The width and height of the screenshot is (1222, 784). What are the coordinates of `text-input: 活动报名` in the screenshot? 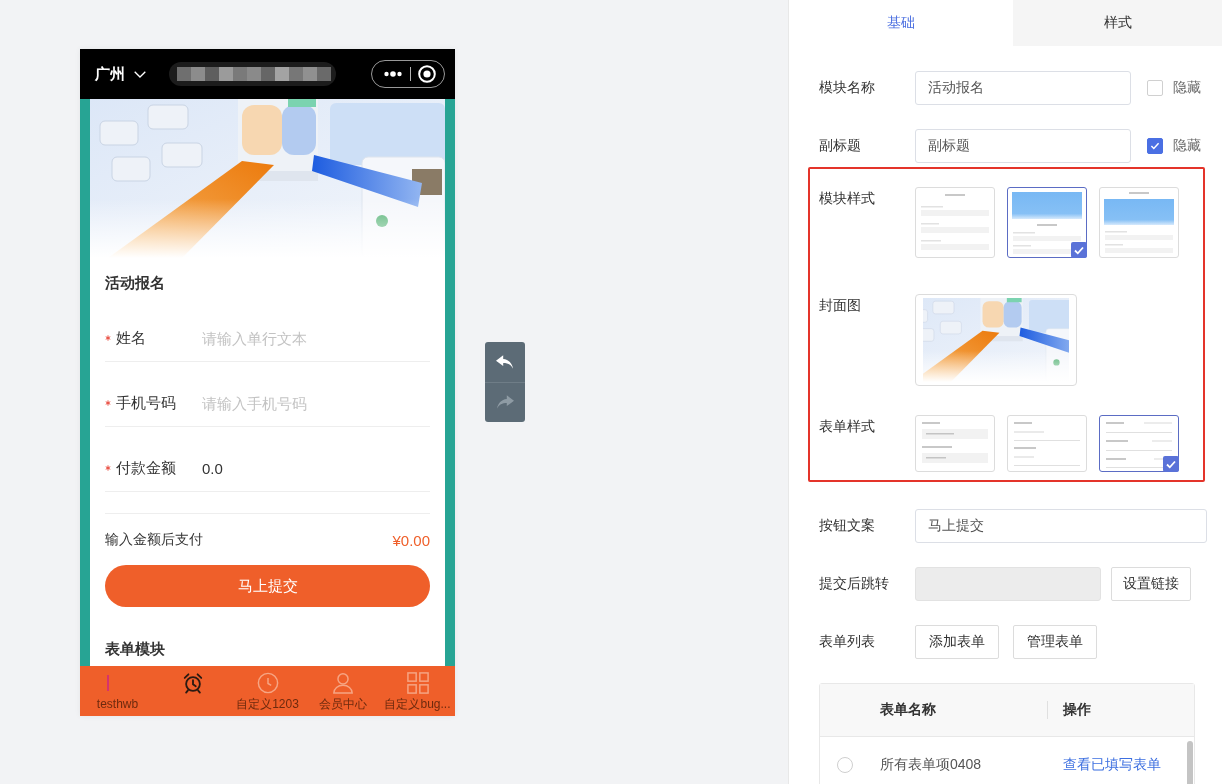 It's located at (1023, 88).